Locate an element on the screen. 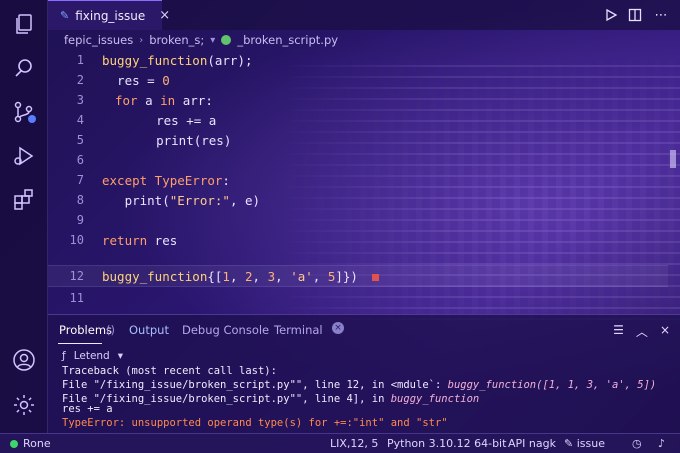  line-number: 8 is located at coordinates (80, 200).